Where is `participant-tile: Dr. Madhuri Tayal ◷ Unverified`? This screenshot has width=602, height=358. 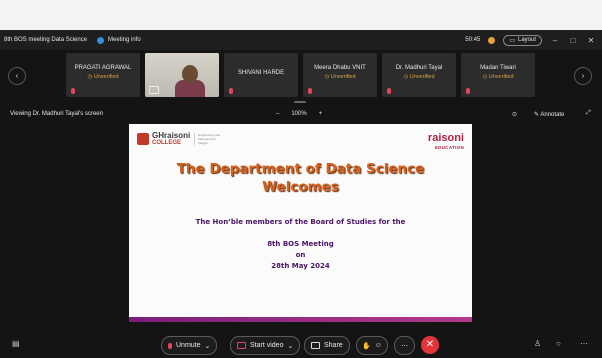
participant-tile: Dr. Madhuri Tayal ◷ Unverified is located at coordinates (419, 75).